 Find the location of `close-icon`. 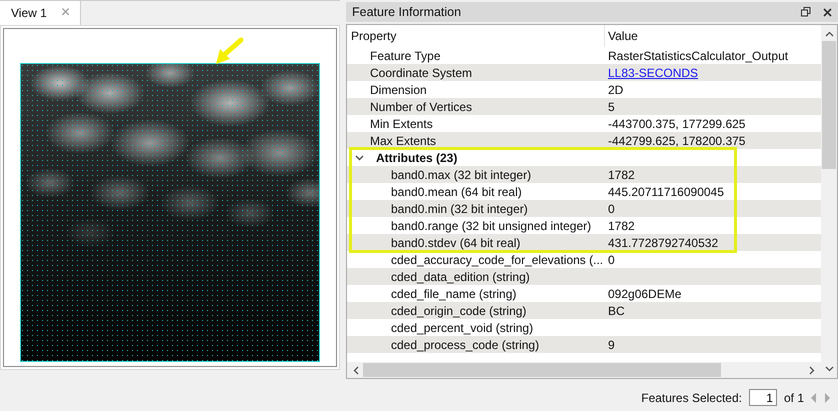

close-icon is located at coordinates (827, 12).